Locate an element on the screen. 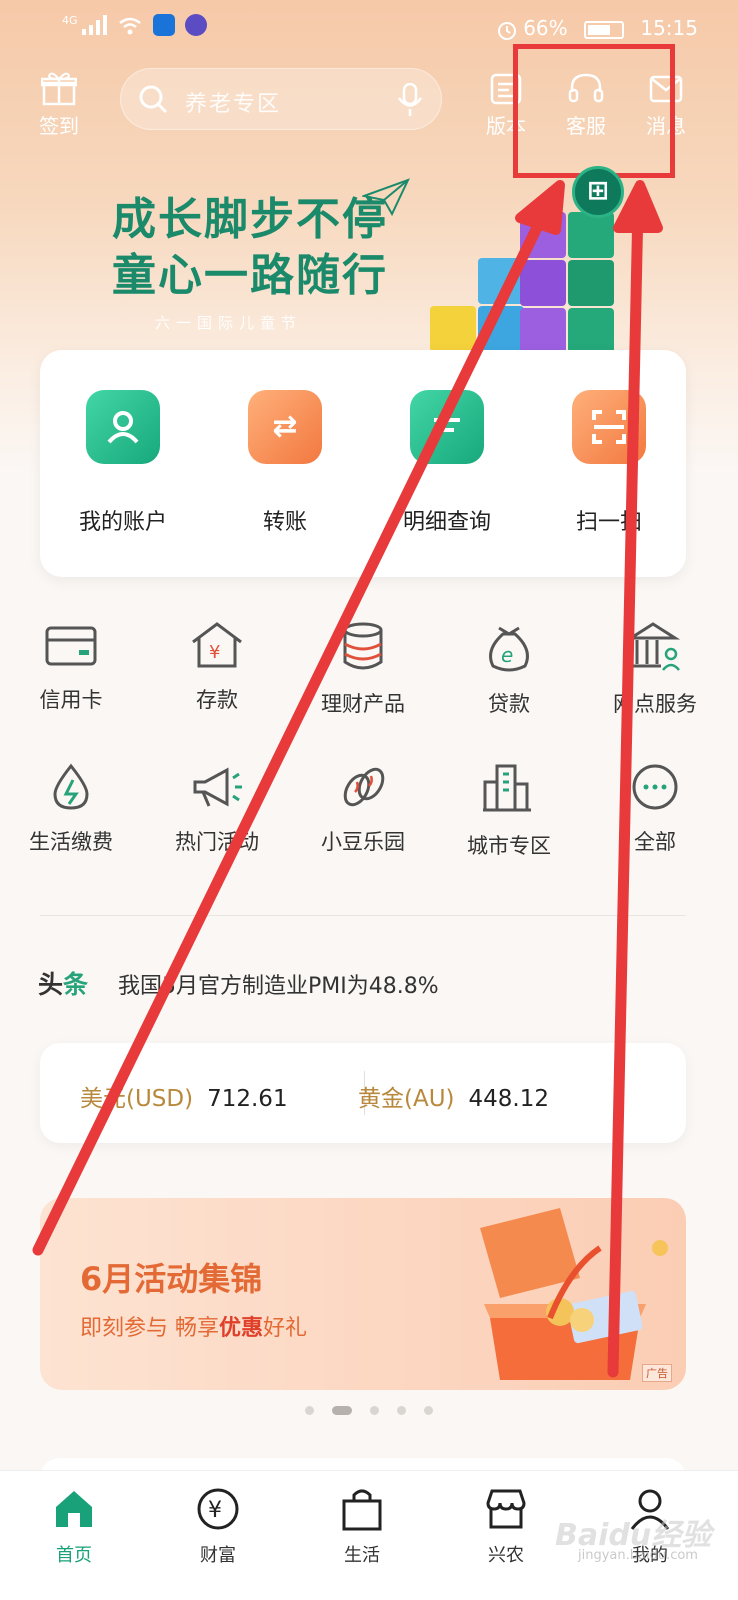 The height and width of the screenshot is (1600, 738). service-label: 生活缴费 is located at coordinates (71, 842).